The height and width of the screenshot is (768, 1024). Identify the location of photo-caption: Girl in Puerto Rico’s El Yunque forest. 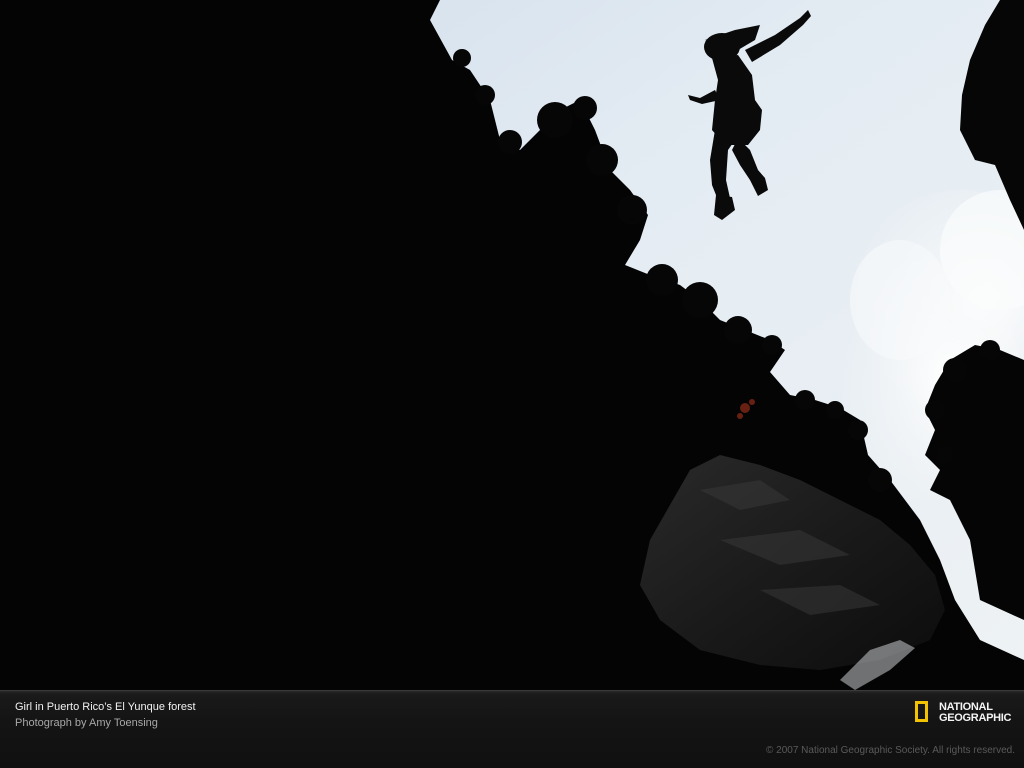
(105, 707).